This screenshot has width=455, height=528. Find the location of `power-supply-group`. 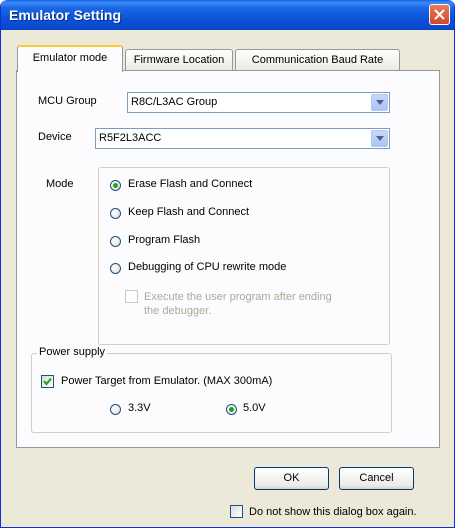

power-supply-group is located at coordinates (211, 393).